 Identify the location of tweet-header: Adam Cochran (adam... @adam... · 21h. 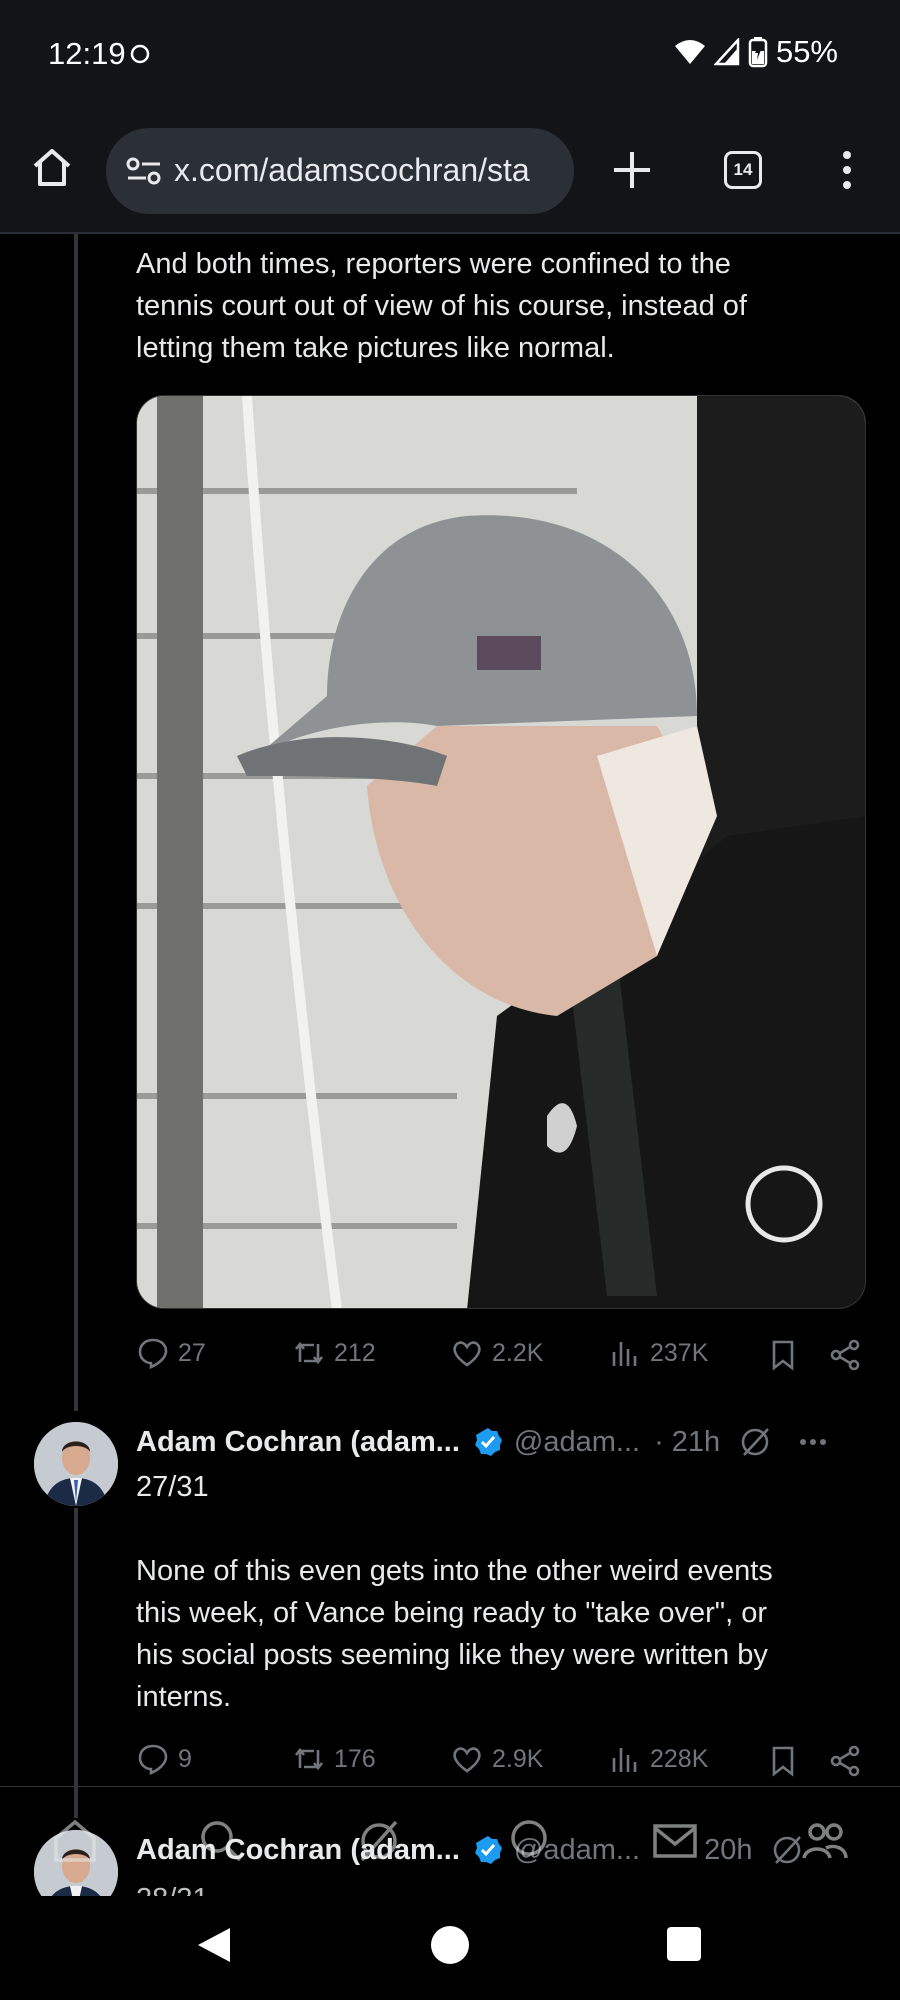
(506, 1442).